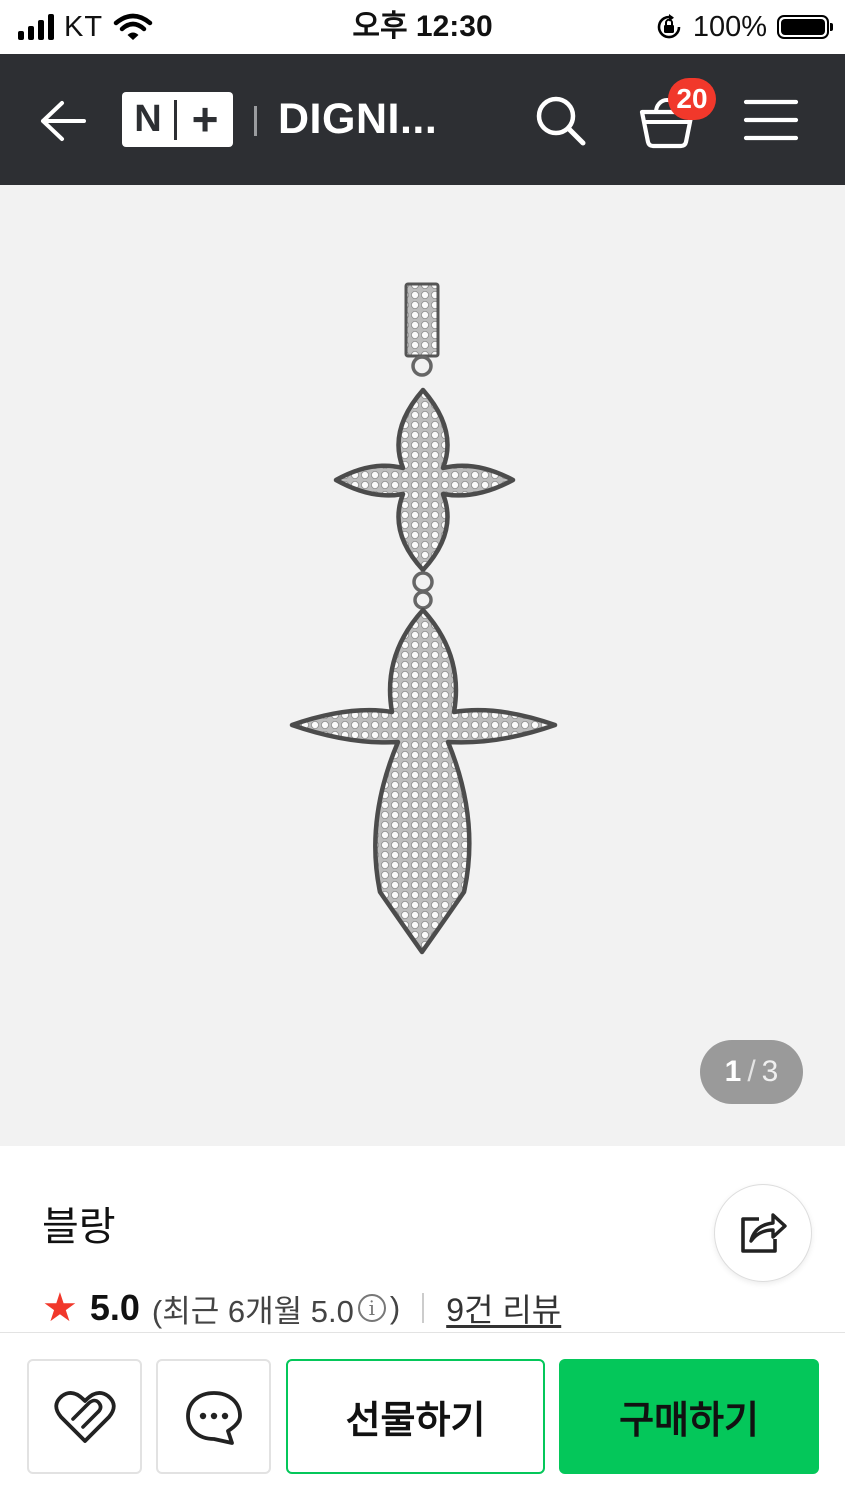 Image resolution: width=845 pixels, height=1500 pixels. I want to click on status-right: 100%, so click(744, 27).